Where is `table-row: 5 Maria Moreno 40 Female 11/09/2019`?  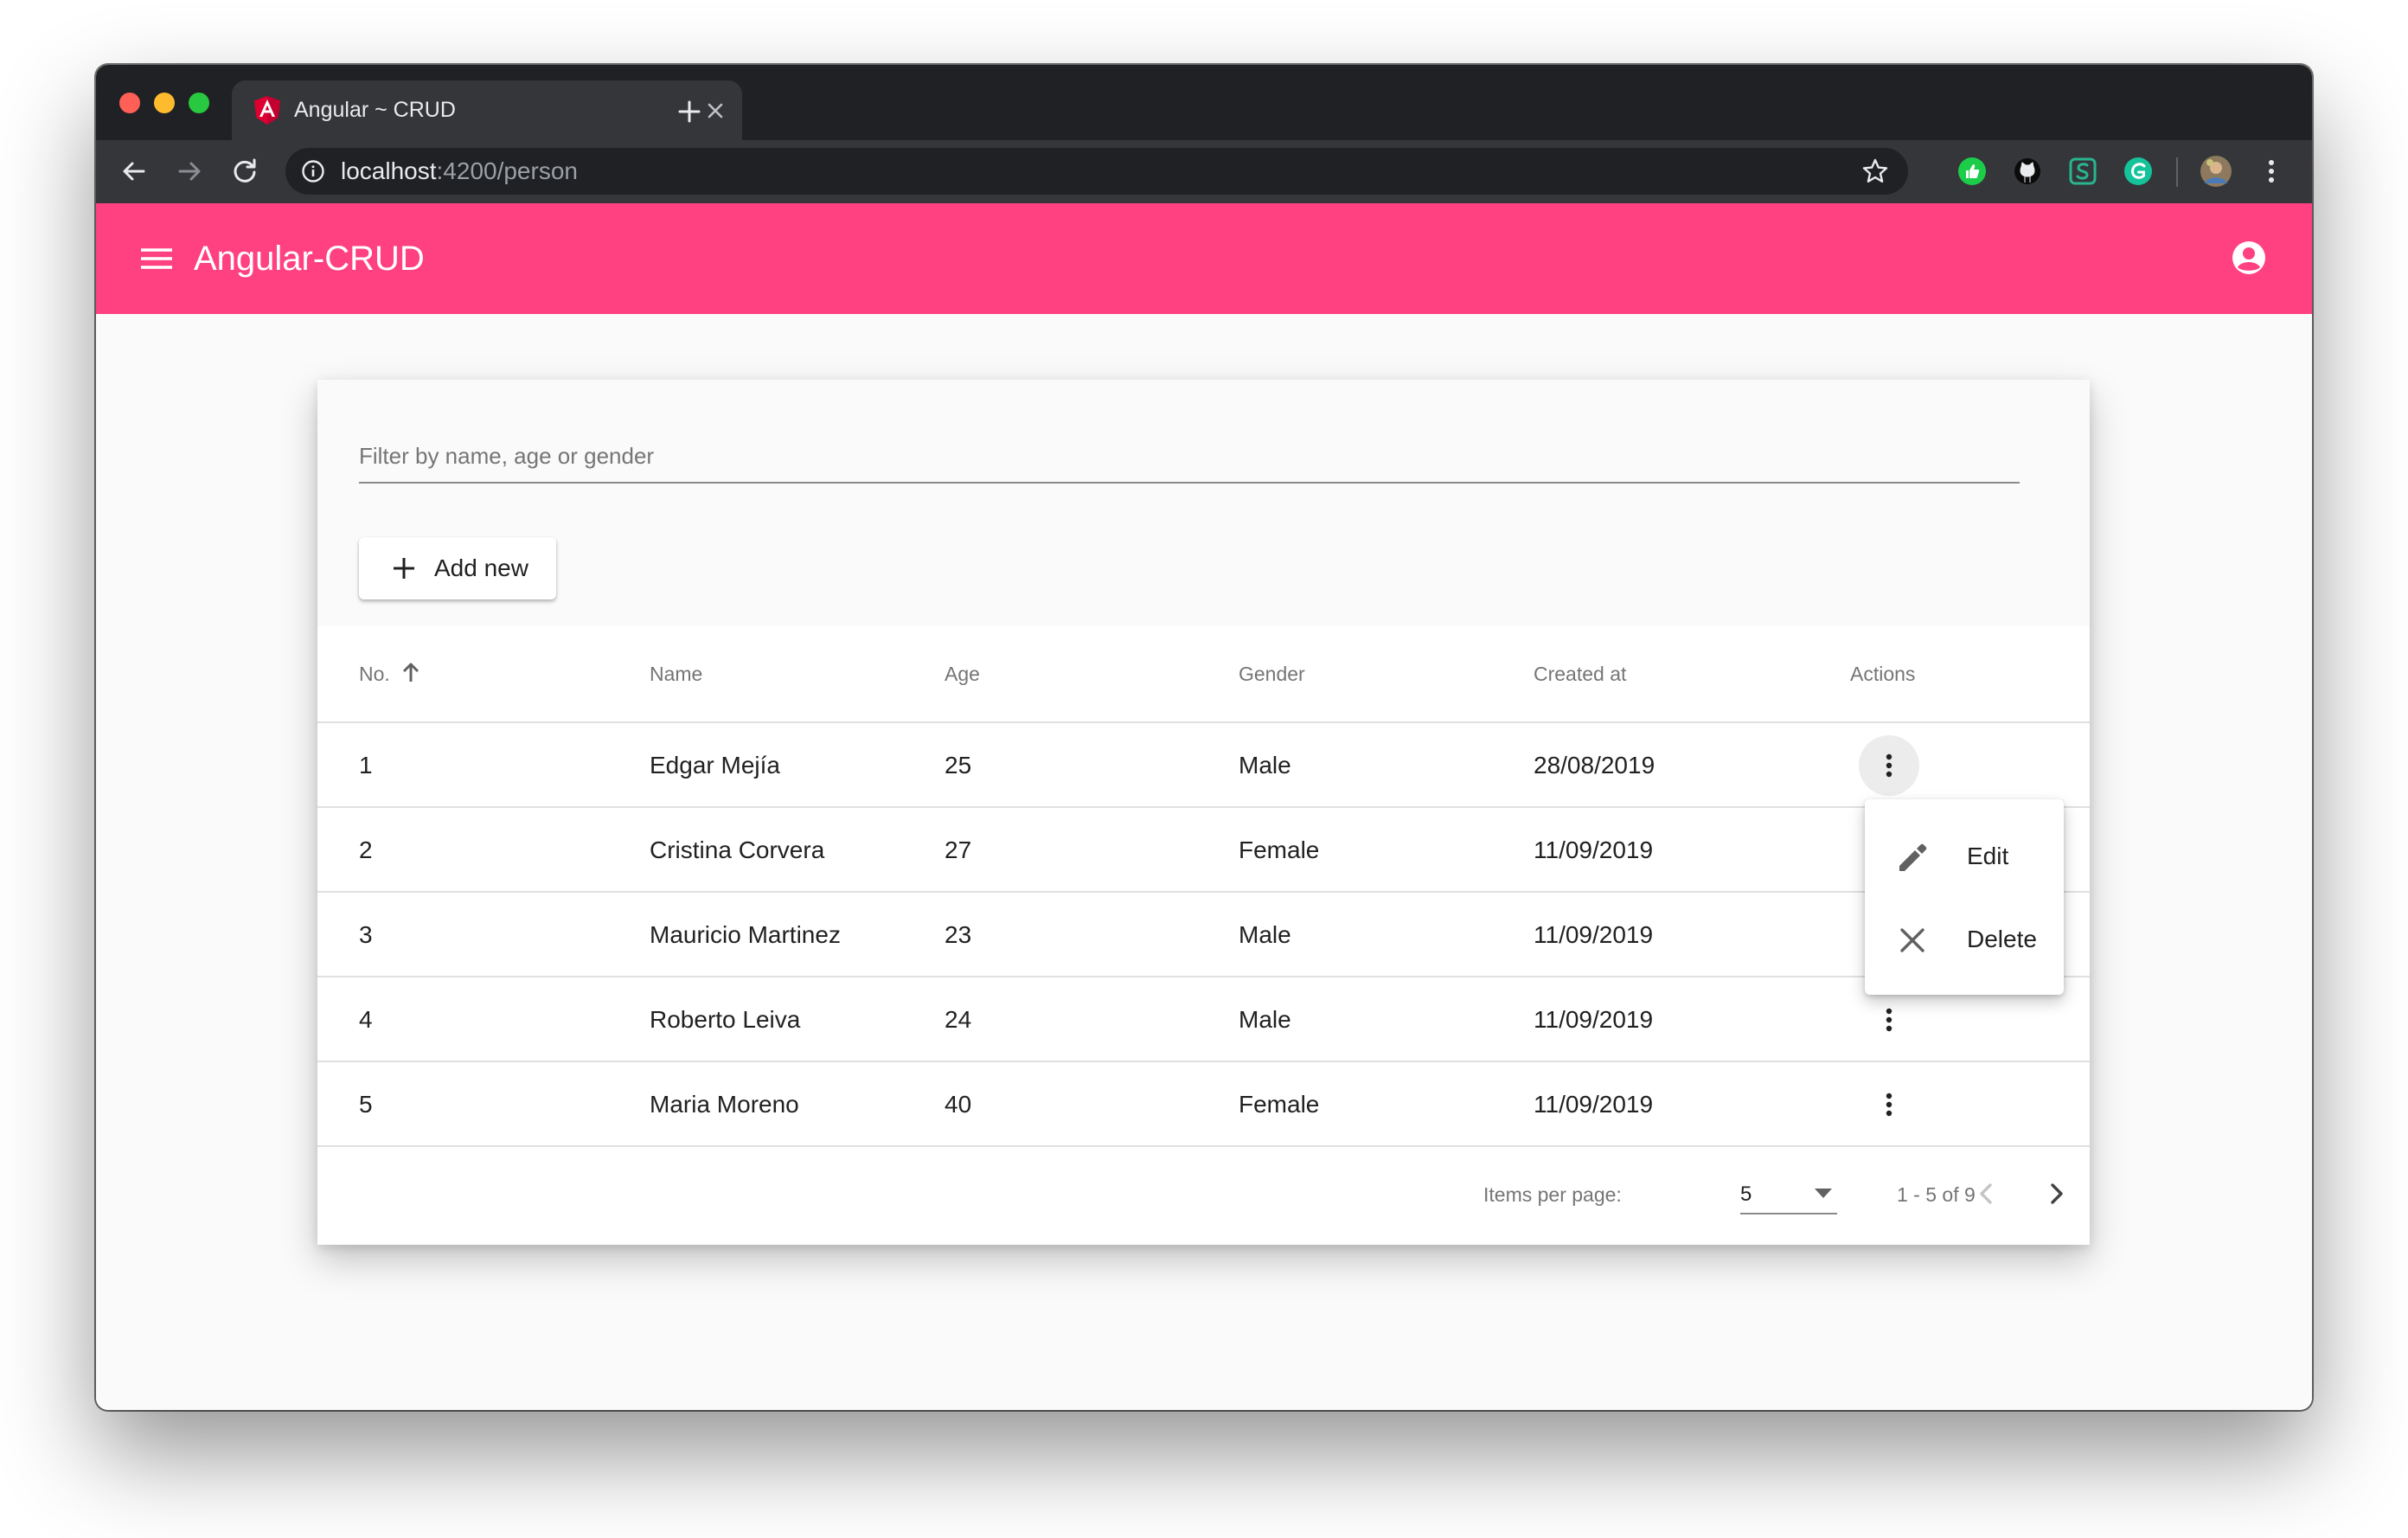
table-row: 5 Maria Moreno 40 Female 11/09/2019 is located at coordinates (1203, 1105).